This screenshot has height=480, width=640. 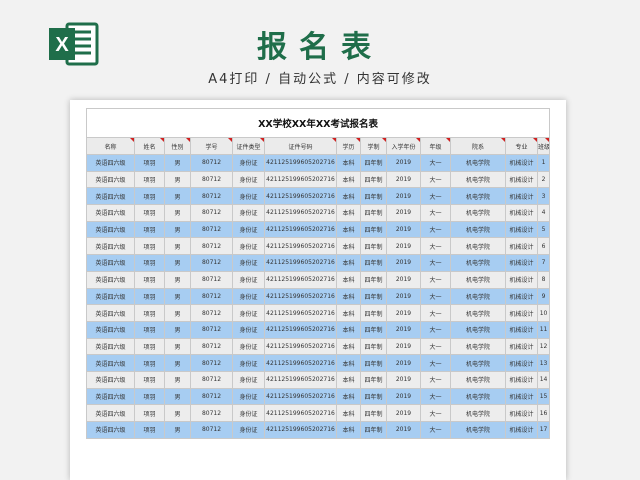 I want to click on column-header: 证件类型, so click(x=248, y=146).